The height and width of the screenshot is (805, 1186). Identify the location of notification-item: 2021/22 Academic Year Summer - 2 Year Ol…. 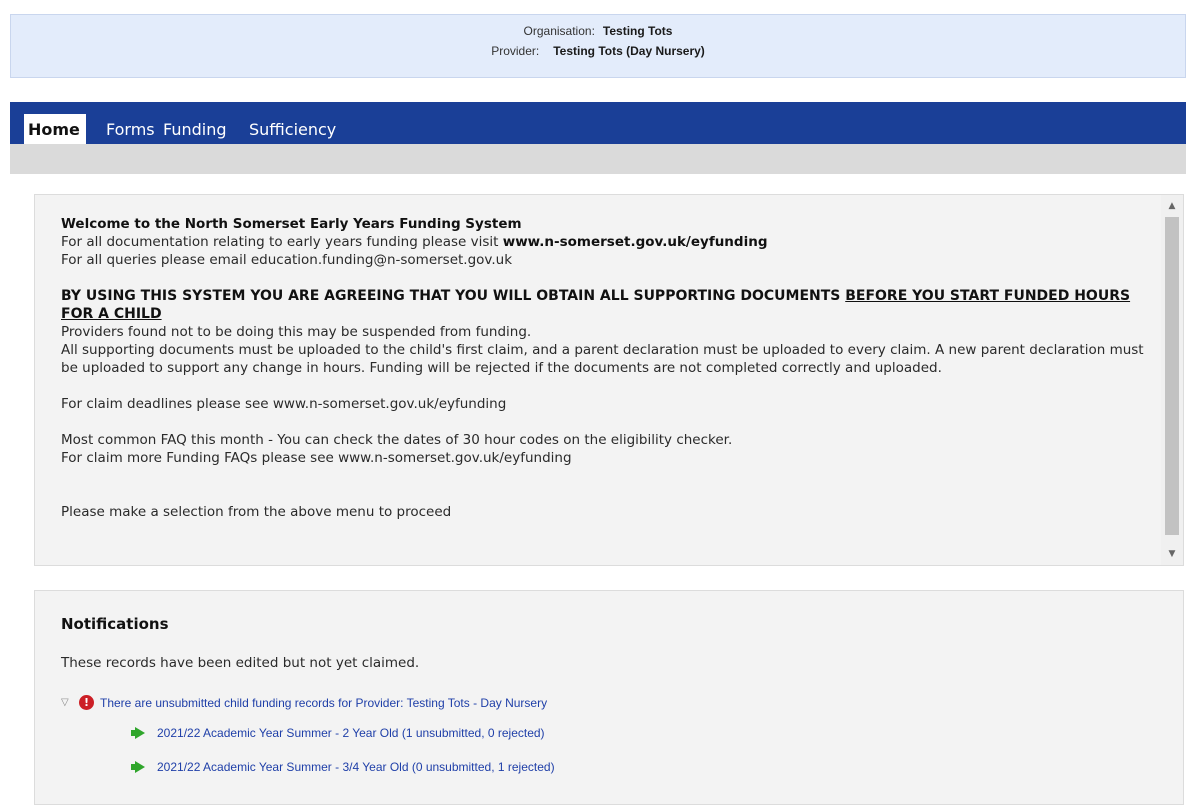
(338, 732).